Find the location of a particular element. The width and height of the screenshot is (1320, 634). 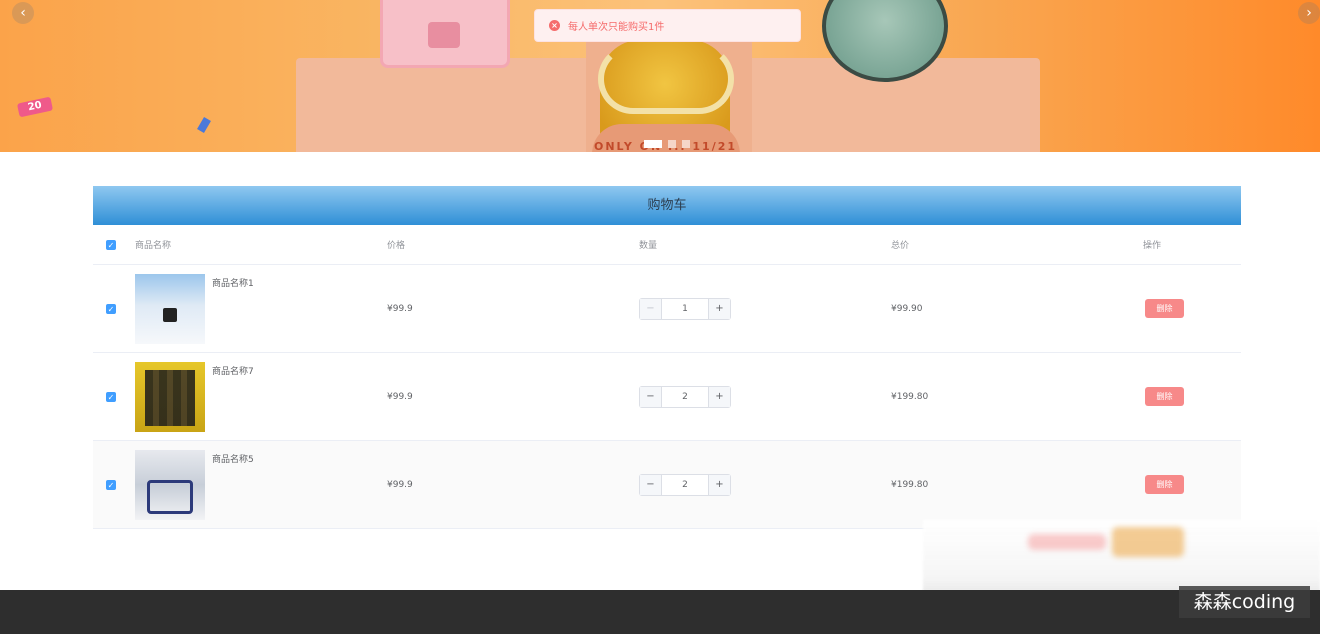

column-header-price: 价格 is located at coordinates (396, 246).